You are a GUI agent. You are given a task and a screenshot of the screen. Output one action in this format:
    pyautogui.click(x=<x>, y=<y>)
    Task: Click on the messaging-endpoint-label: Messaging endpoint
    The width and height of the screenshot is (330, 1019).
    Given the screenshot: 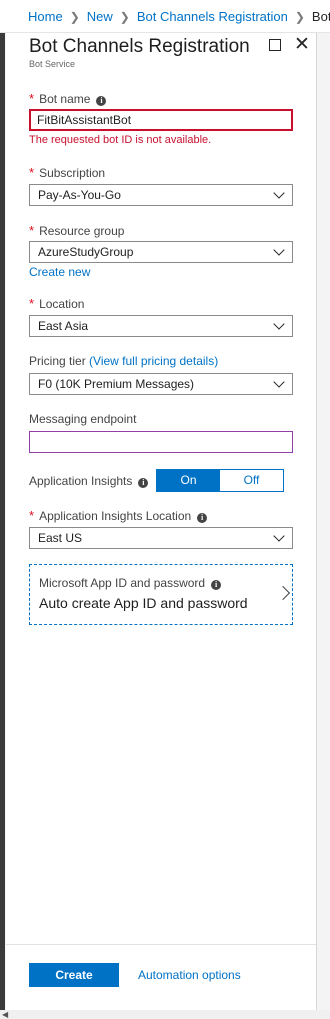 What is the action you would take?
    pyautogui.click(x=83, y=419)
    